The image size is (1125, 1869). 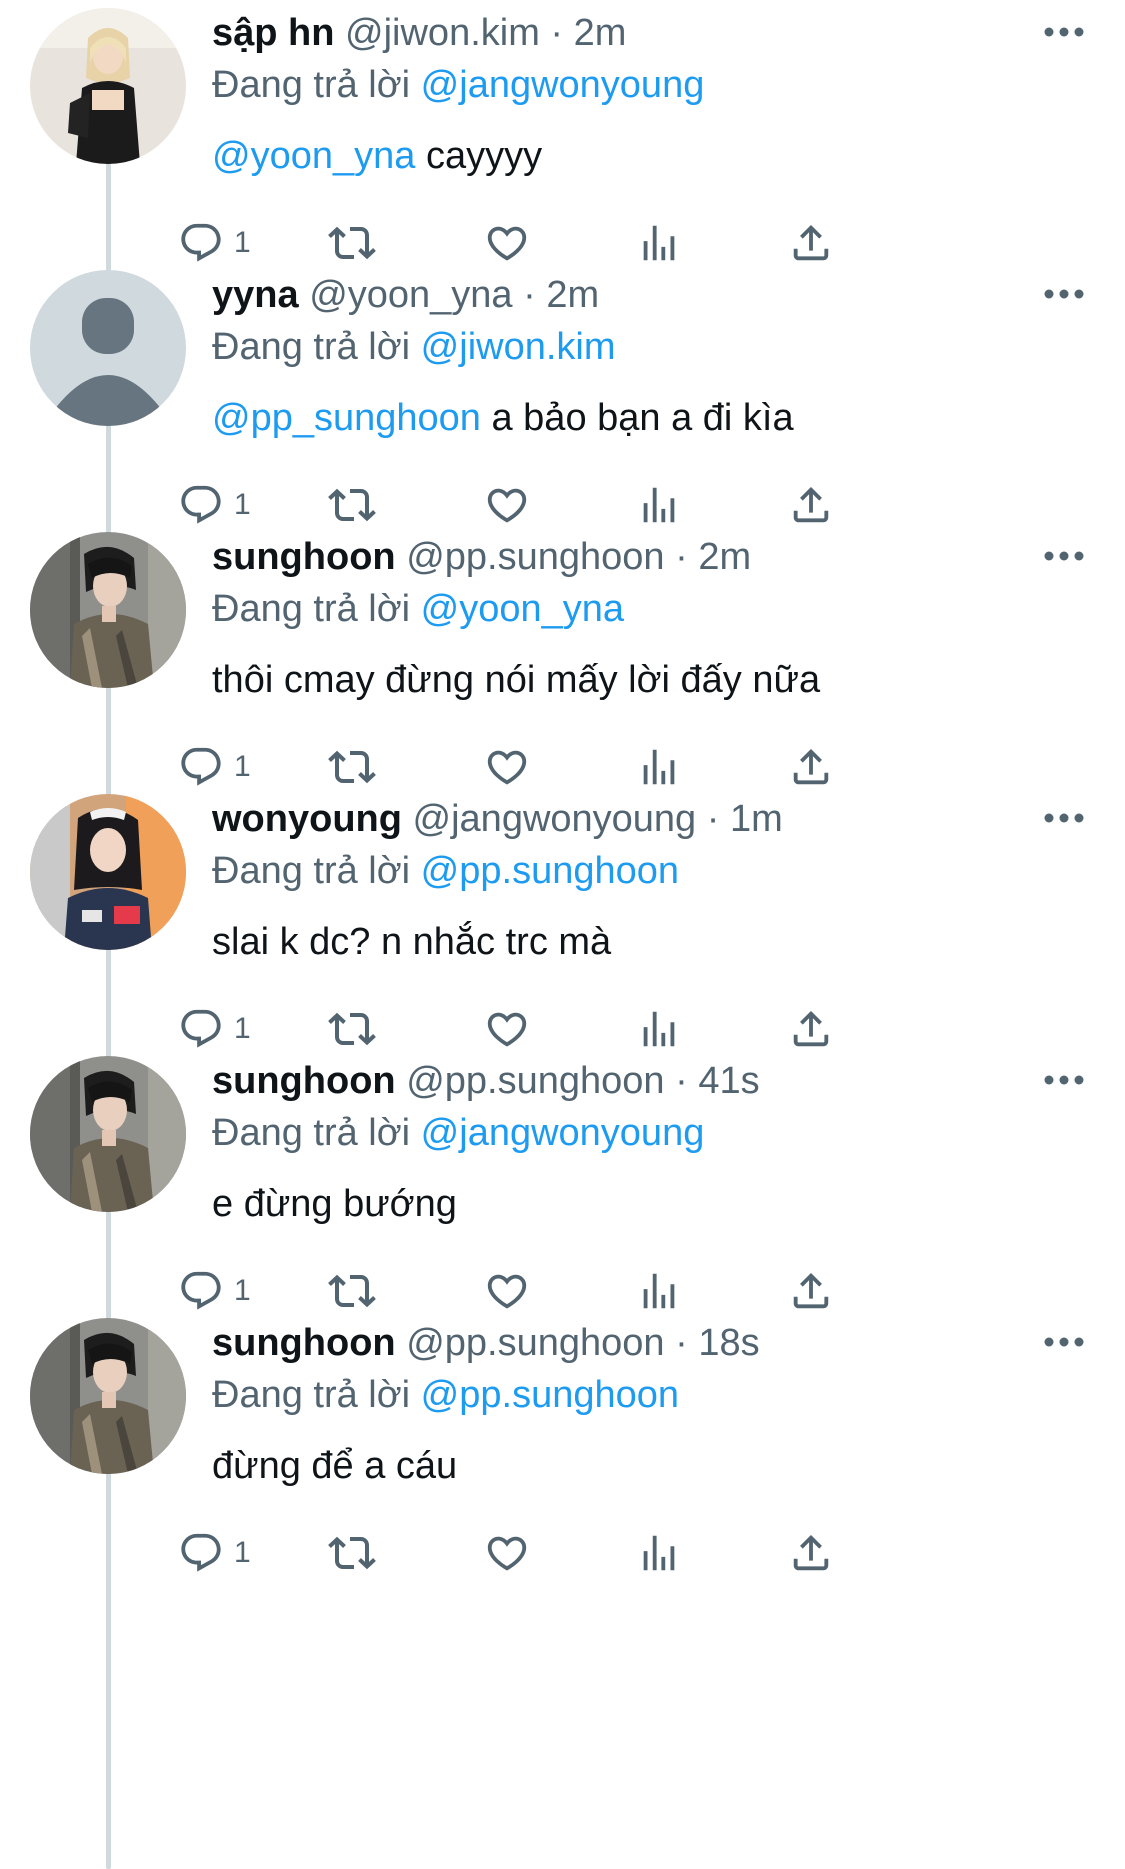 I want to click on tweet-header: yyna @yoon_yna · 2m, so click(x=405, y=295).